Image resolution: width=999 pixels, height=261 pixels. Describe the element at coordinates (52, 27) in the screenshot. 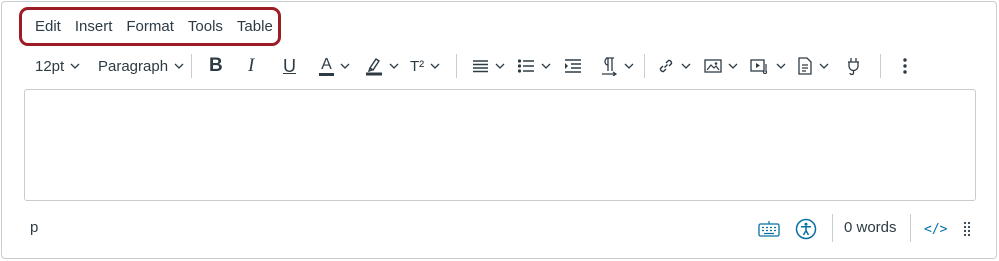

I see `menu-edit: Edit` at that location.